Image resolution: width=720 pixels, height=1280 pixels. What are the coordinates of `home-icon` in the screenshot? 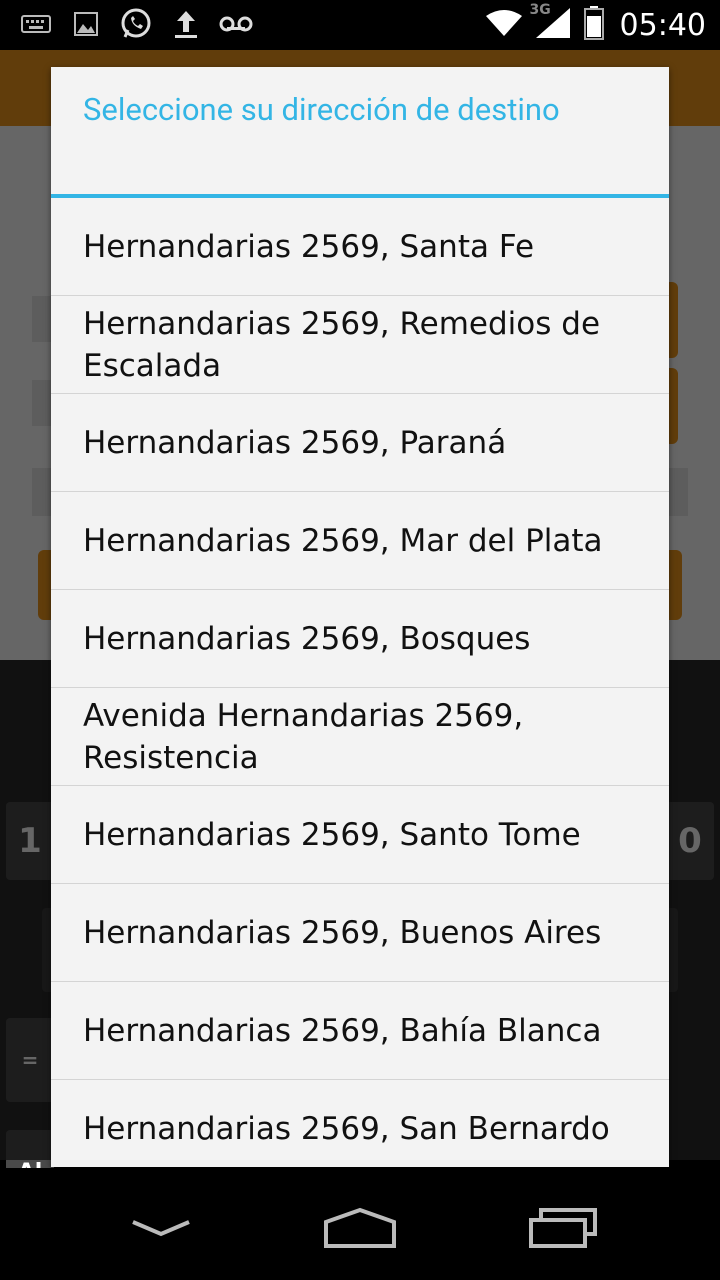 It's located at (360, 1228).